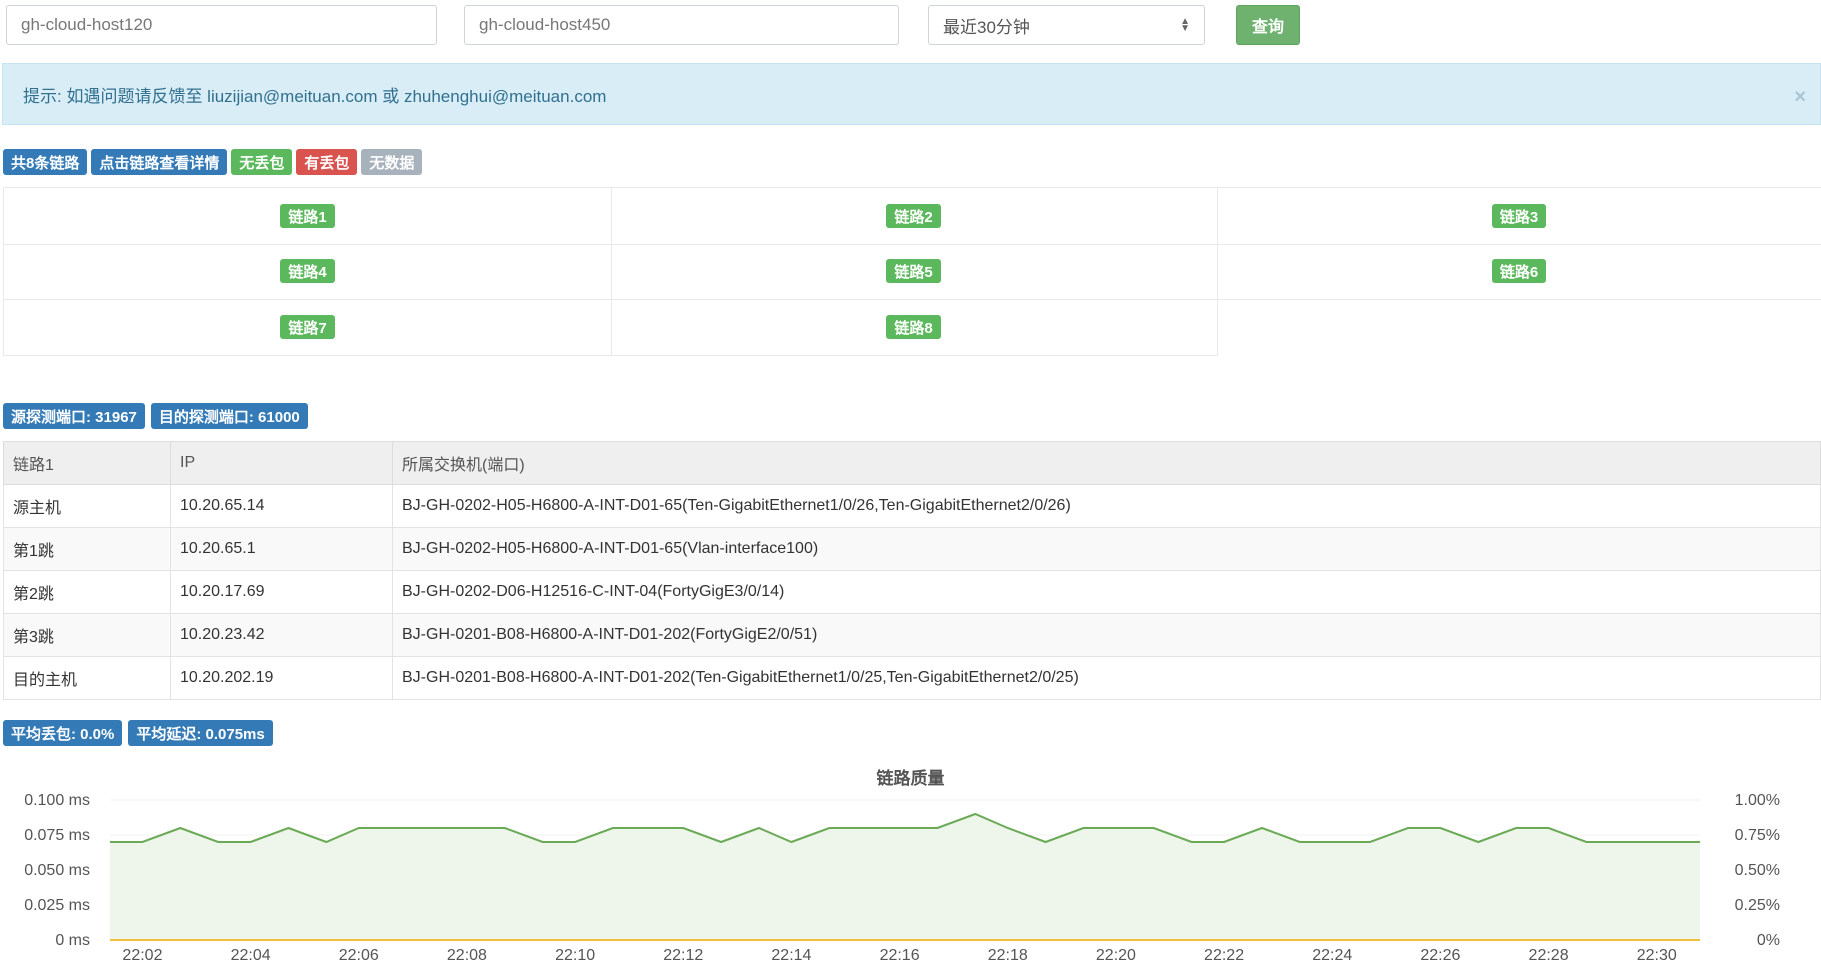 Image resolution: width=1821 pixels, height=966 pixels. What do you see at coordinates (1066, 25) in the screenshot?
I see `time-range-select: 最近30分钟 ▲ ▼` at bounding box center [1066, 25].